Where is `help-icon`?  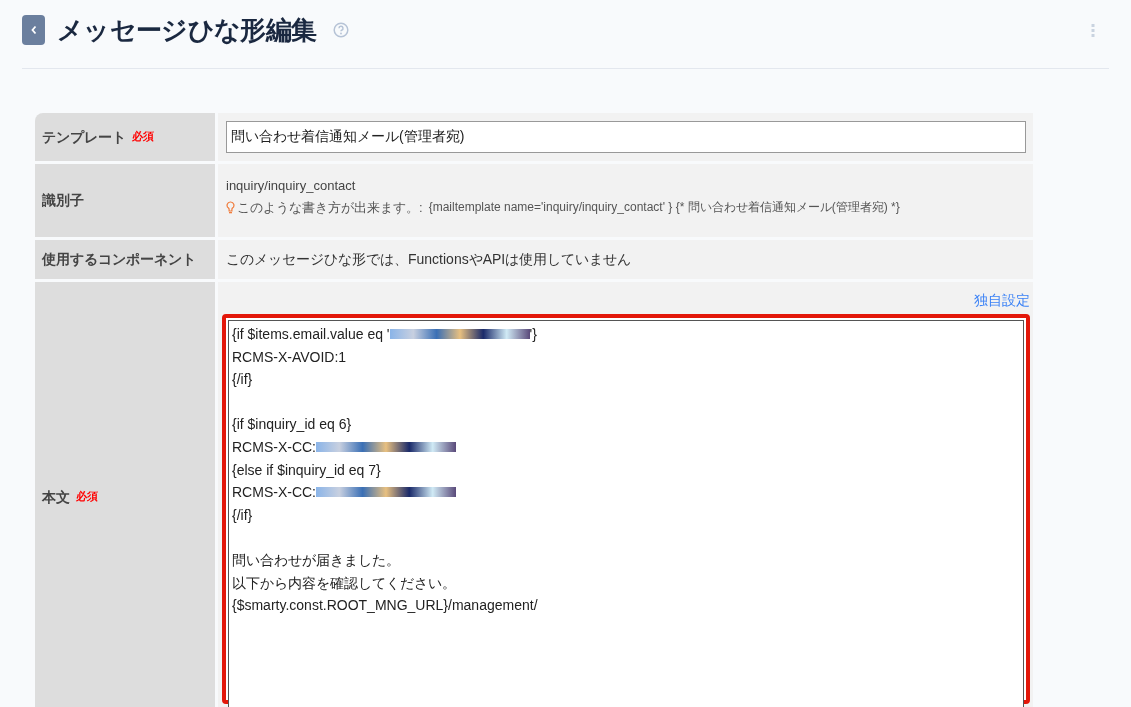 help-icon is located at coordinates (340, 30).